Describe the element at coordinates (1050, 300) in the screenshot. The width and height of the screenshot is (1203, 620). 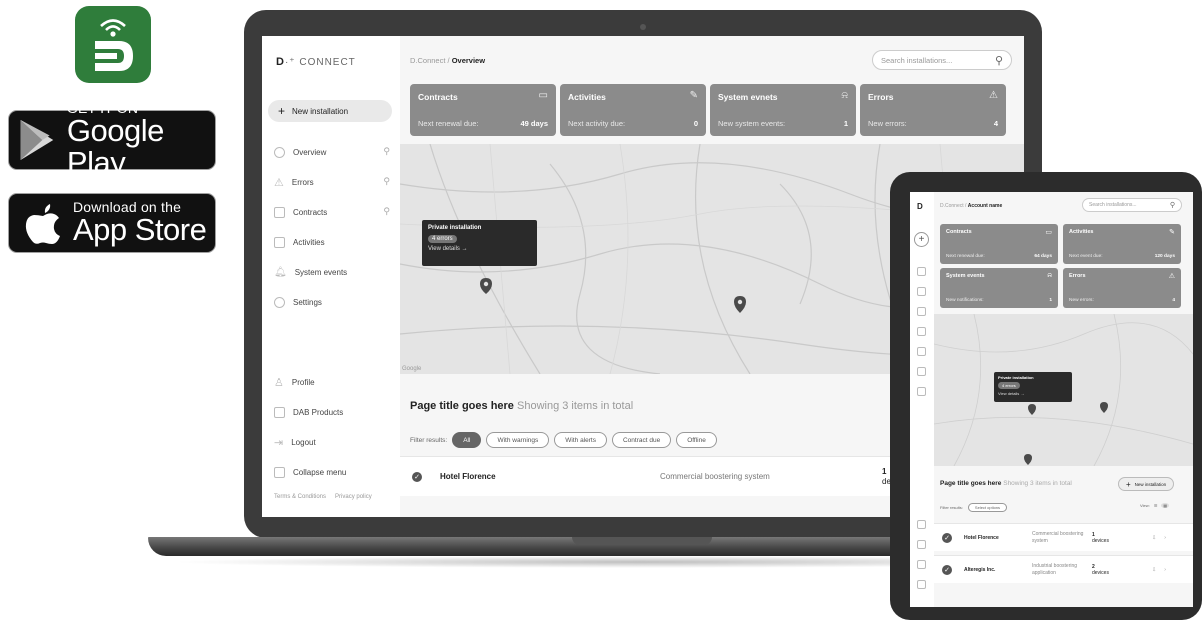
I see `card-value: 1` at that location.